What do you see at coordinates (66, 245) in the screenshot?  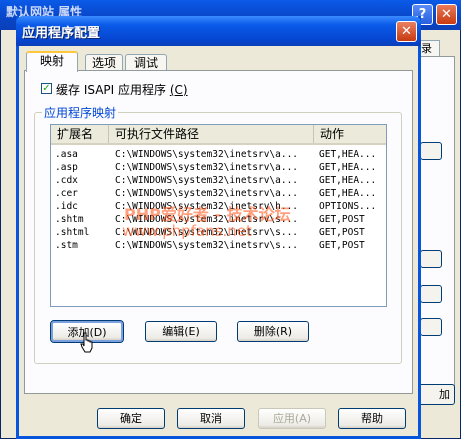 I see `cell-extension: .stm` at bounding box center [66, 245].